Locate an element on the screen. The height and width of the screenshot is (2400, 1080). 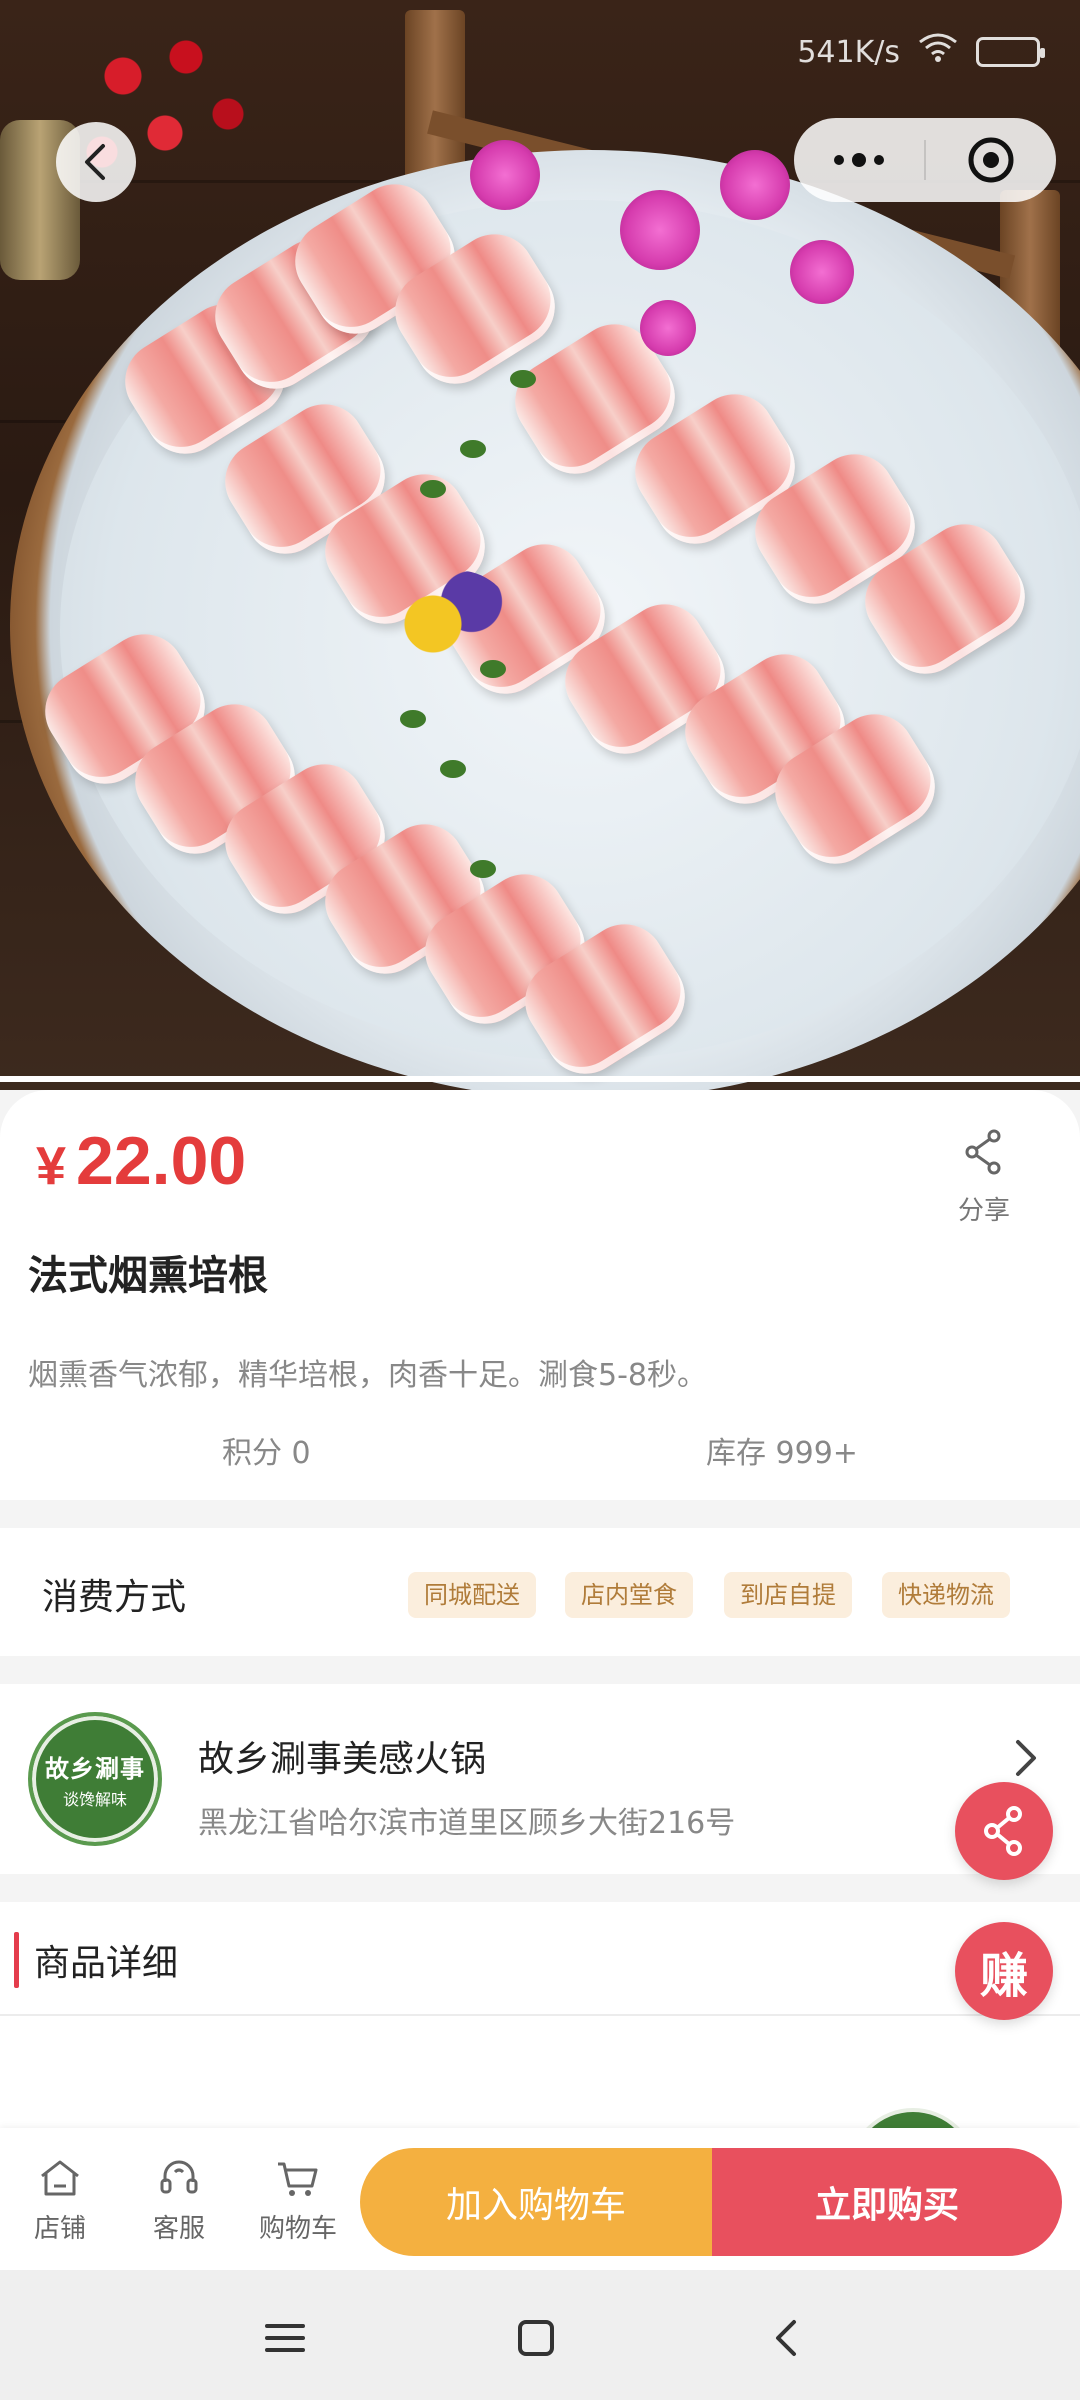
miniapp-capsule is located at coordinates (925, 160).